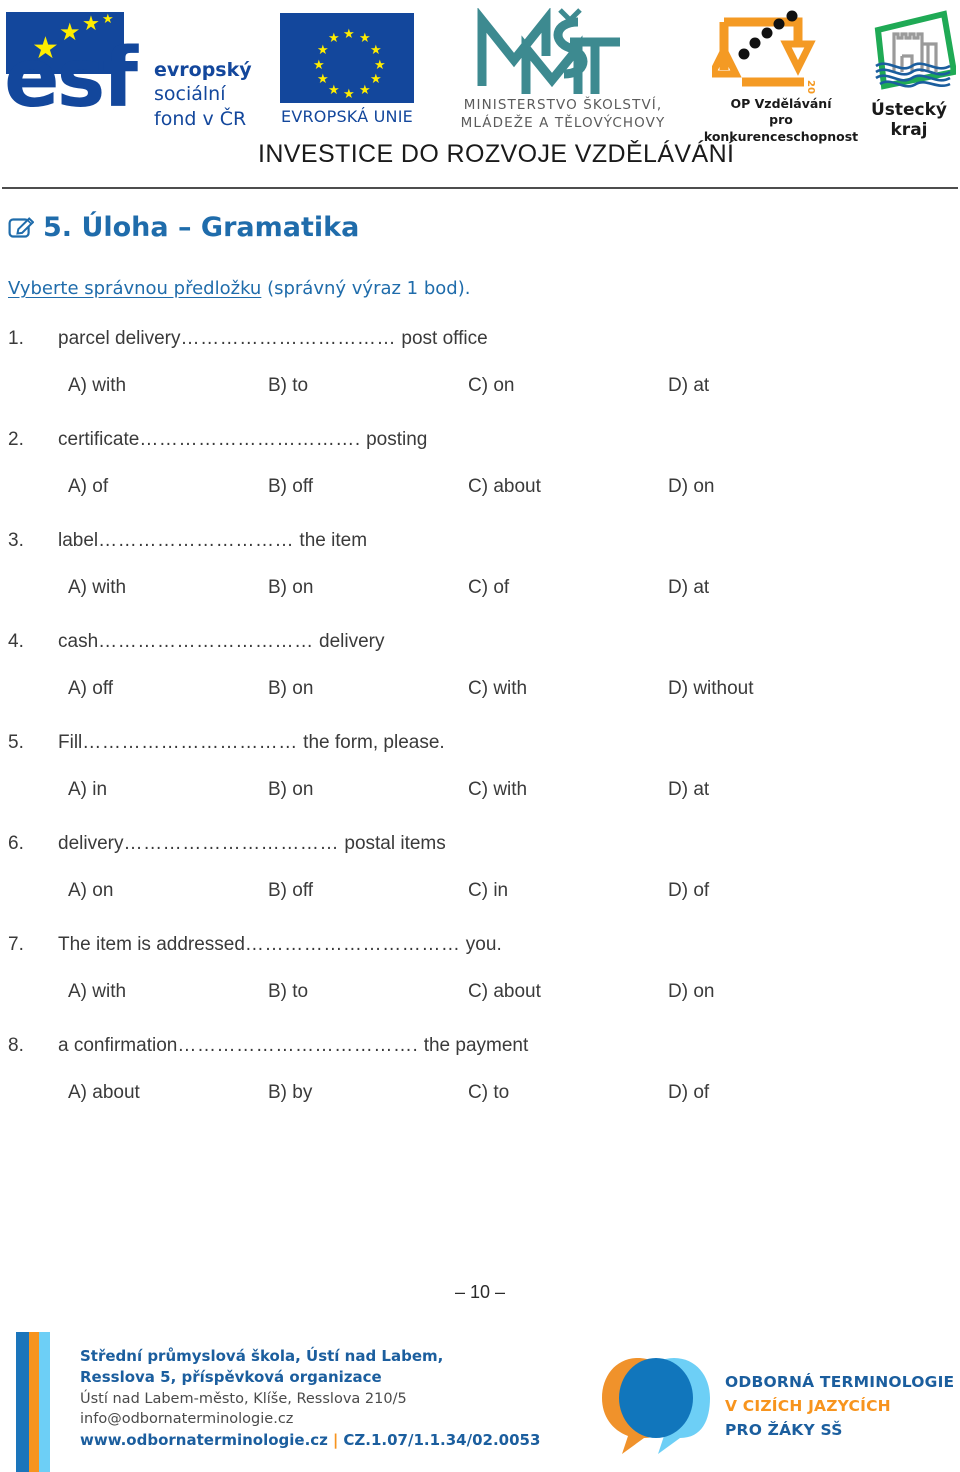  What do you see at coordinates (203, 94) in the screenshot?
I see `esf-caption: evropský sociální fond v ČR` at bounding box center [203, 94].